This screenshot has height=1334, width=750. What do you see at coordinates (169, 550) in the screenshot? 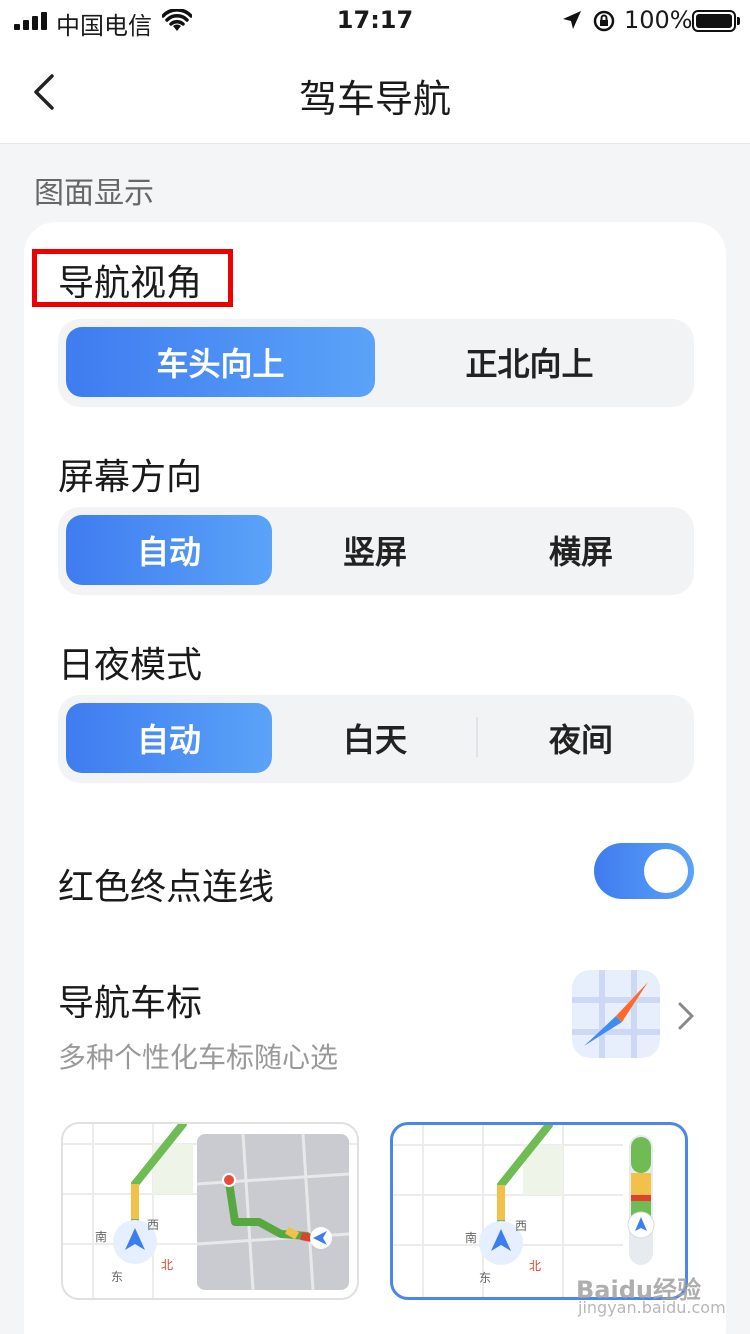
I see `orientation-option-auto: 自动` at bounding box center [169, 550].